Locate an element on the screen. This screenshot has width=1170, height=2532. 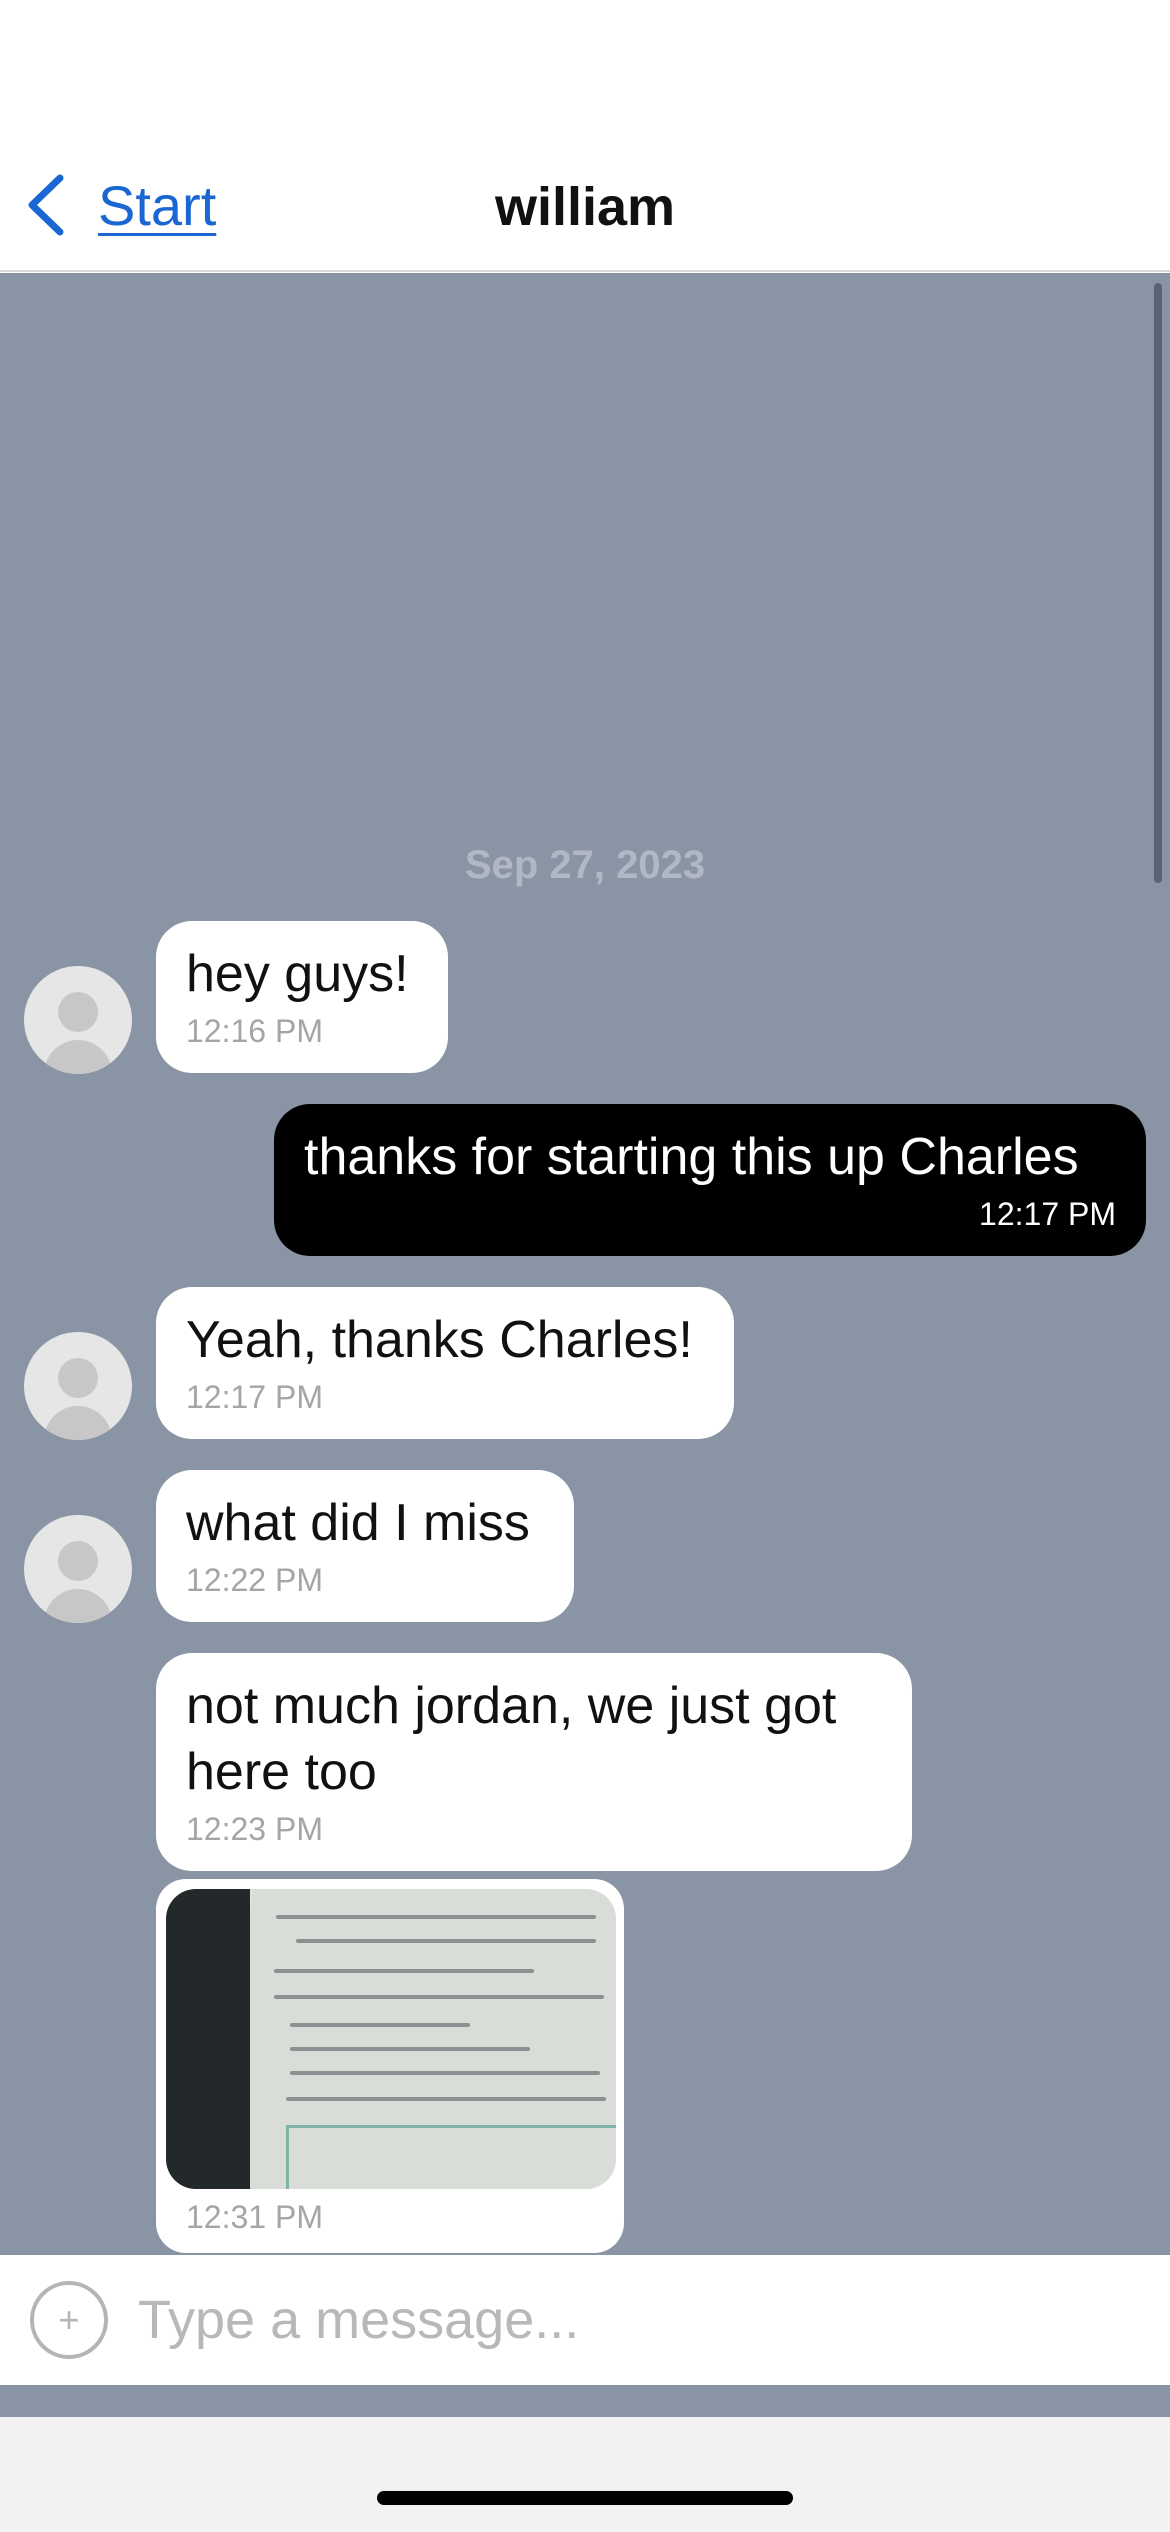
message-bubble: hey guys! 12:16 PM is located at coordinates (302, 997).